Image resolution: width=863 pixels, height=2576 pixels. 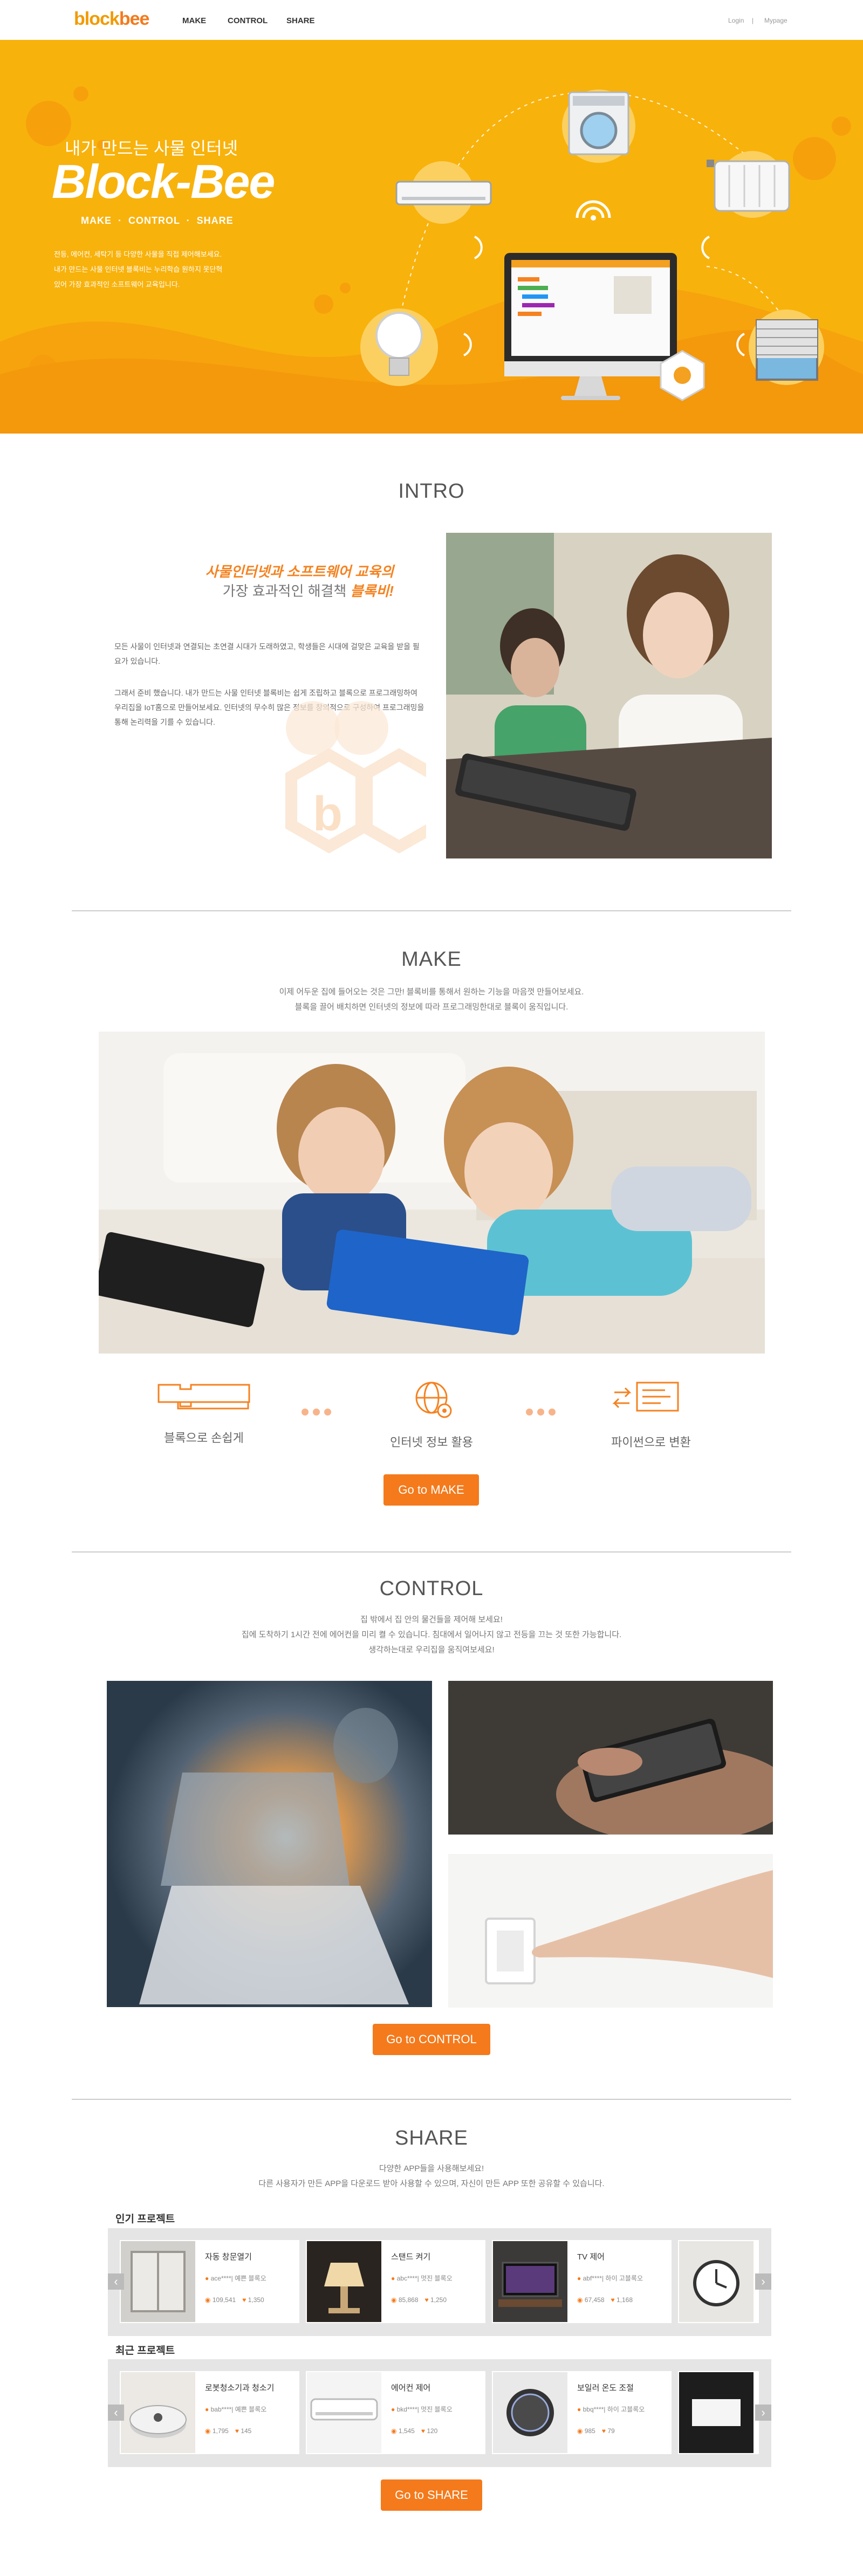 I want to click on project-stats: ◉ 85,868 ♥ 1,250, so click(x=419, y=2300).